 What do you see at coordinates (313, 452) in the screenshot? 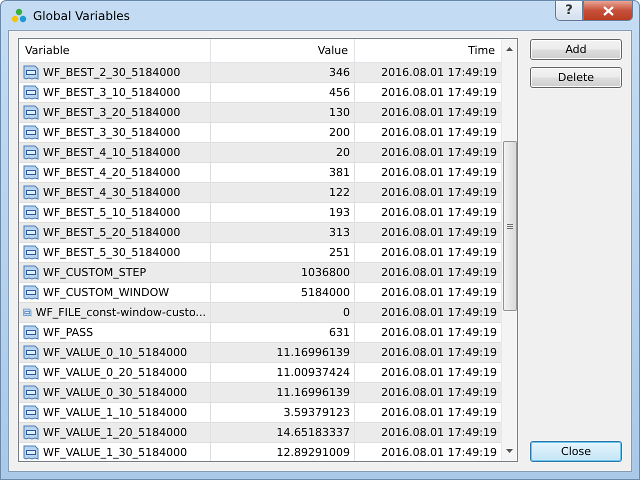
I see `value-cell: 12.89291009` at bounding box center [313, 452].